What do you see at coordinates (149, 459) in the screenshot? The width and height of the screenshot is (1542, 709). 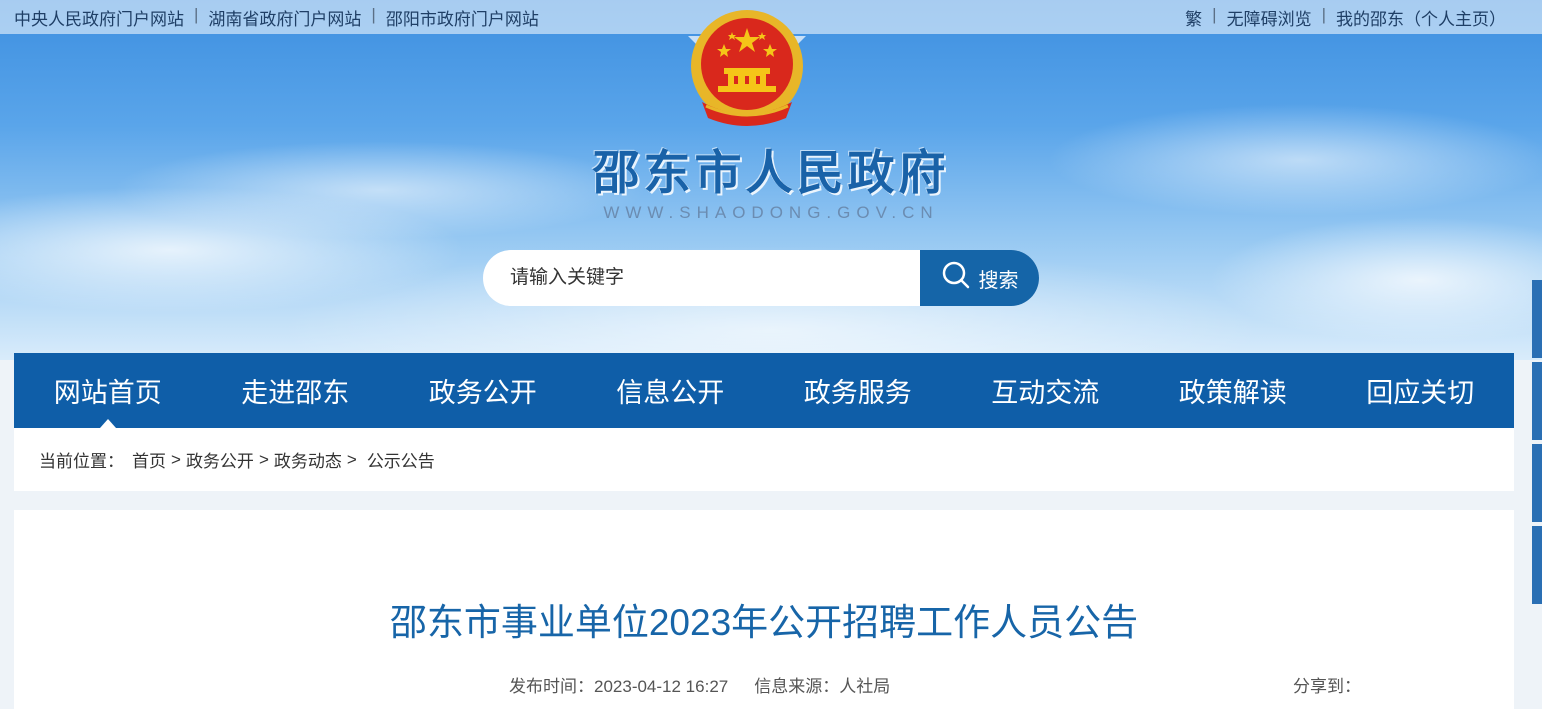 I see `breadcrumb-home: 首页` at bounding box center [149, 459].